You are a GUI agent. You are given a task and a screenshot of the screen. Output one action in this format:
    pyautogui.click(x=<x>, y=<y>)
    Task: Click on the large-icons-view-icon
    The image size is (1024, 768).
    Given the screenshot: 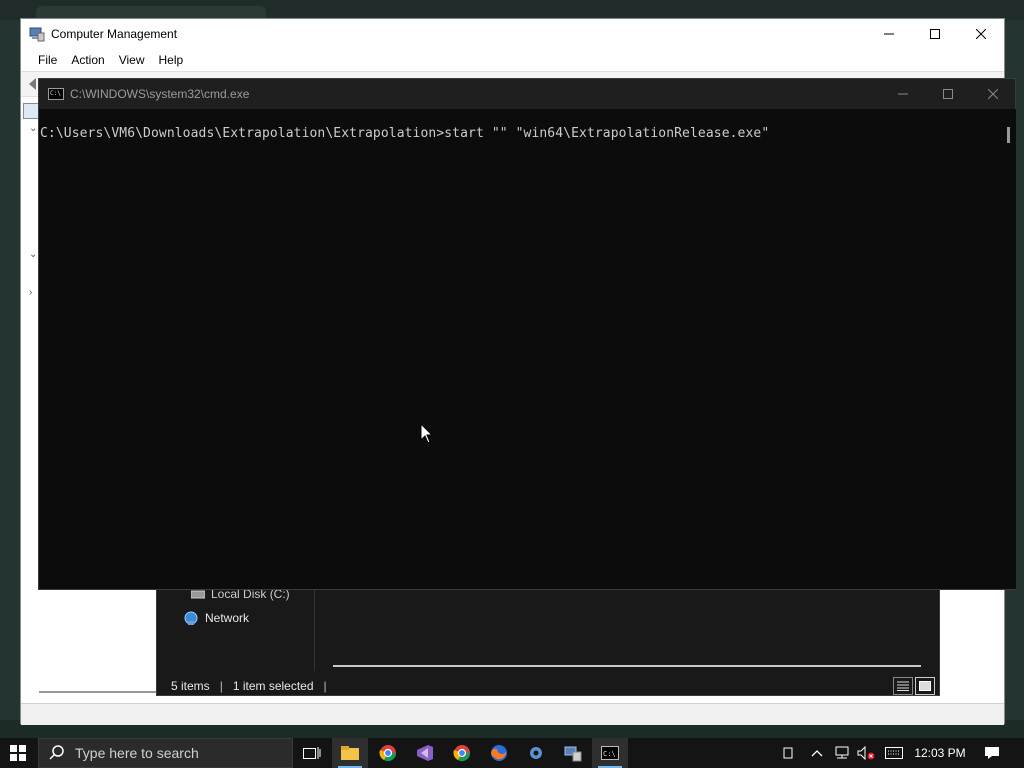 What is the action you would take?
    pyautogui.click(x=925, y=686)
    